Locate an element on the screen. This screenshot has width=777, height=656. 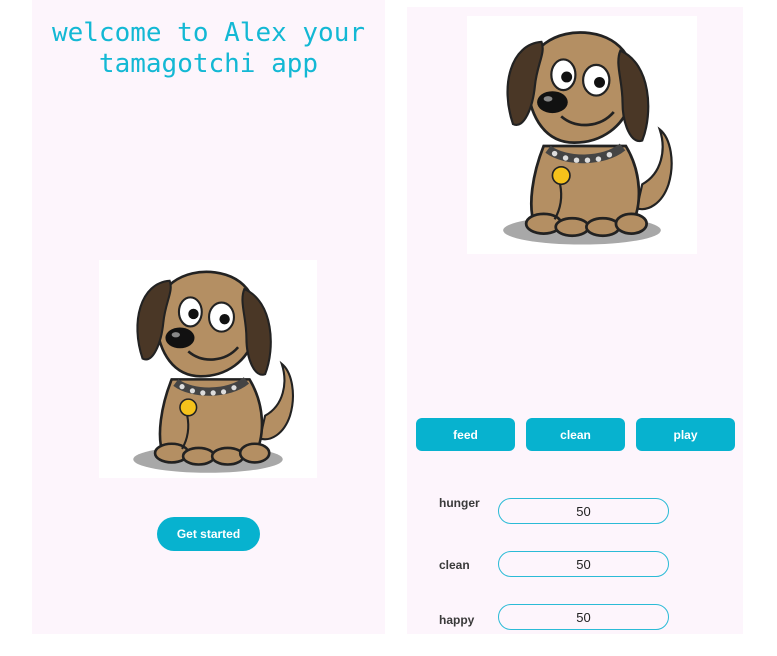
clean-field is located at coordinates (583, 564).